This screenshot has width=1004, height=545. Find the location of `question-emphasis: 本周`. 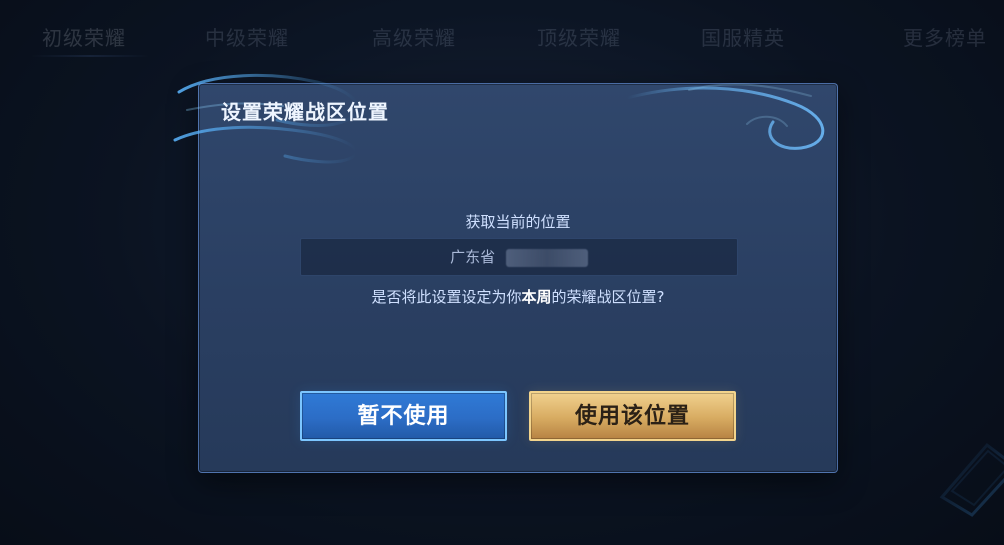

question-emphasis: 本周 is located at coordinates (536, 297).